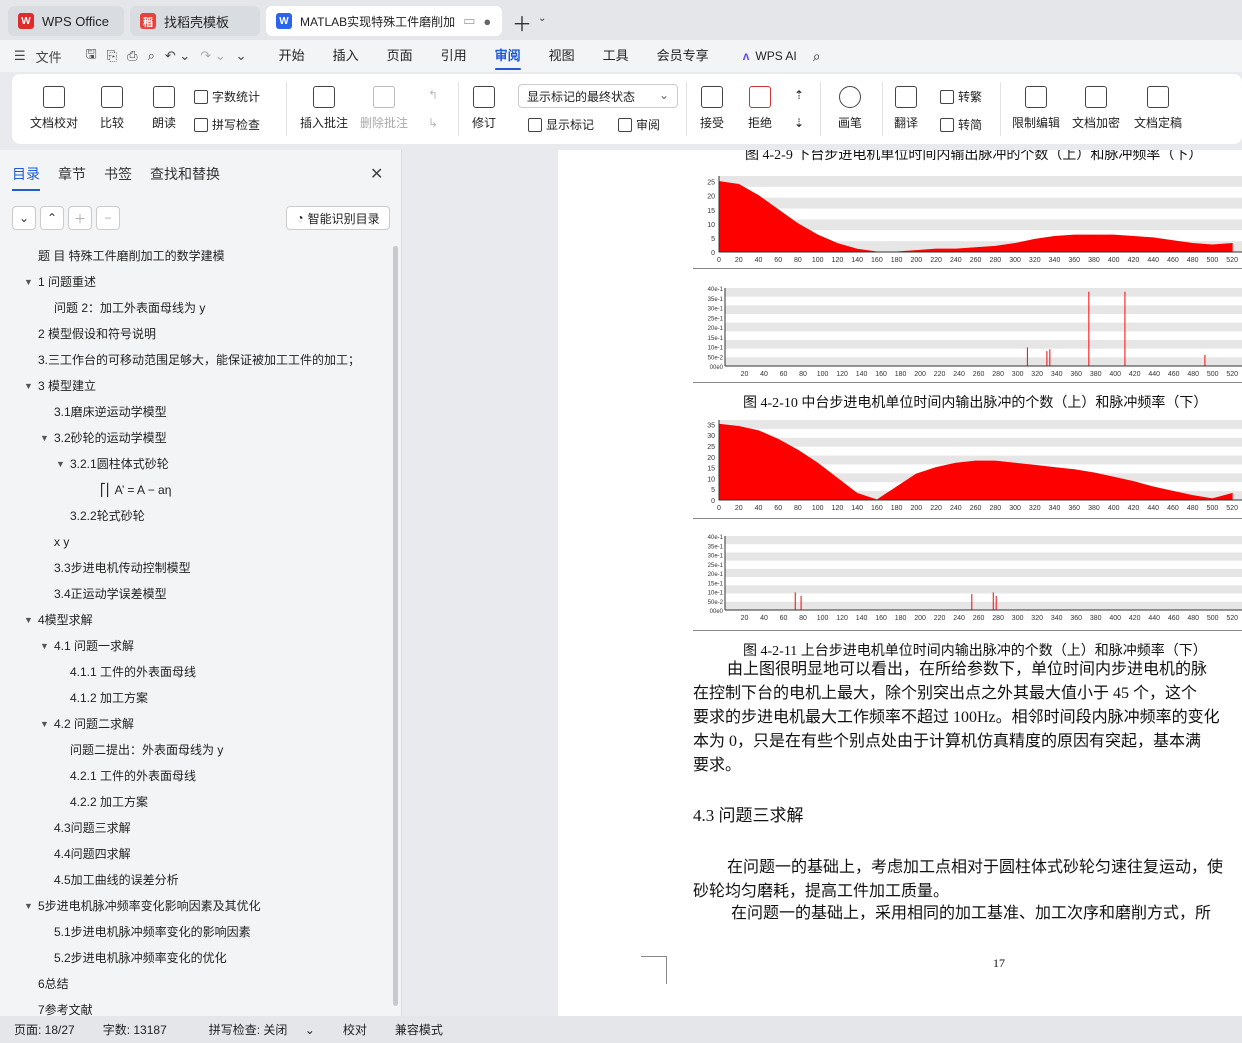  What do you see at coordinates (961, 124) in the screenshot?
I see `to-simplified-button: 转简` at bounding box center [961, 124].